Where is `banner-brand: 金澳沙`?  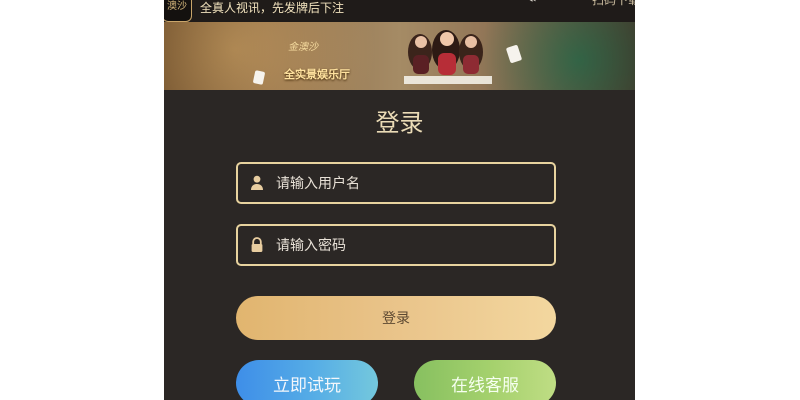
banner-brand: 金澳沙 is located at coordinates (303, 47).